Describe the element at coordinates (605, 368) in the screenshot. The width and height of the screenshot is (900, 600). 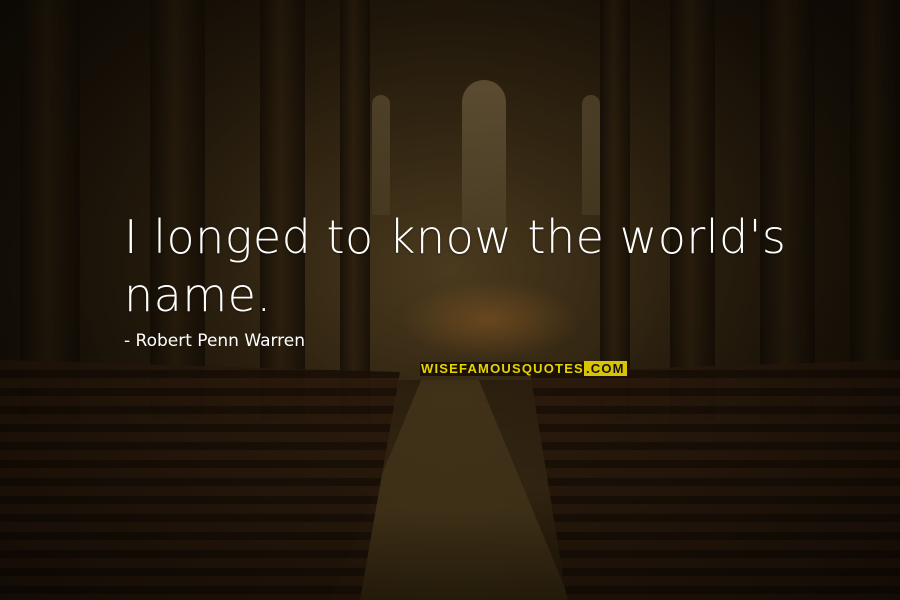
I see `watermark-domain: .COM` at that location.